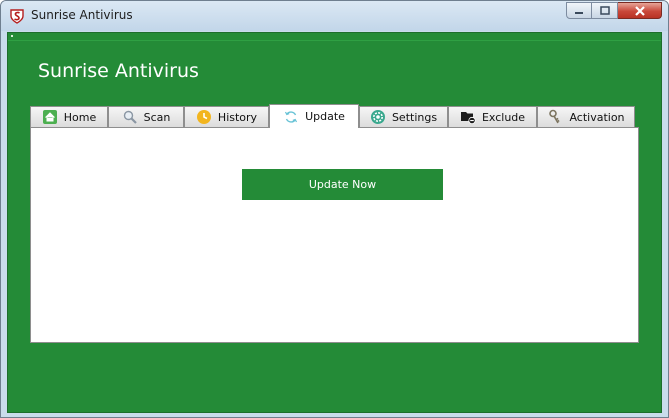  I want to click on close-button, so click(640, 10).